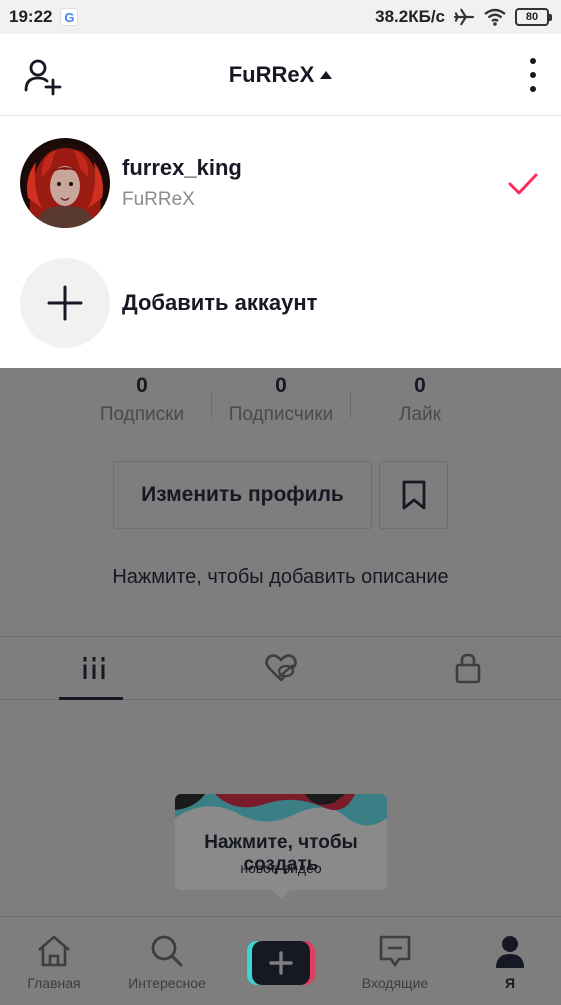  I want to click on add-user-icon, so click(42, 76).